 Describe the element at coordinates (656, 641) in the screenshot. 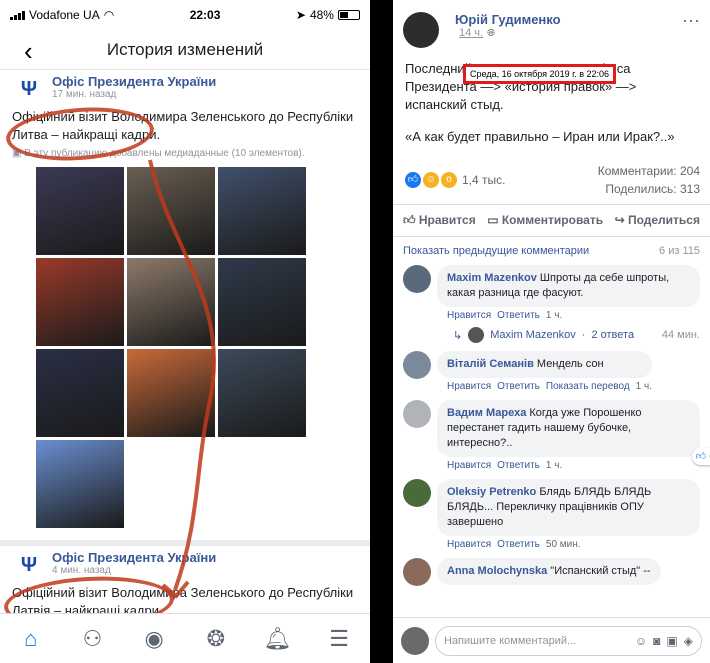

I see `camera-icon: ◙` at that location.